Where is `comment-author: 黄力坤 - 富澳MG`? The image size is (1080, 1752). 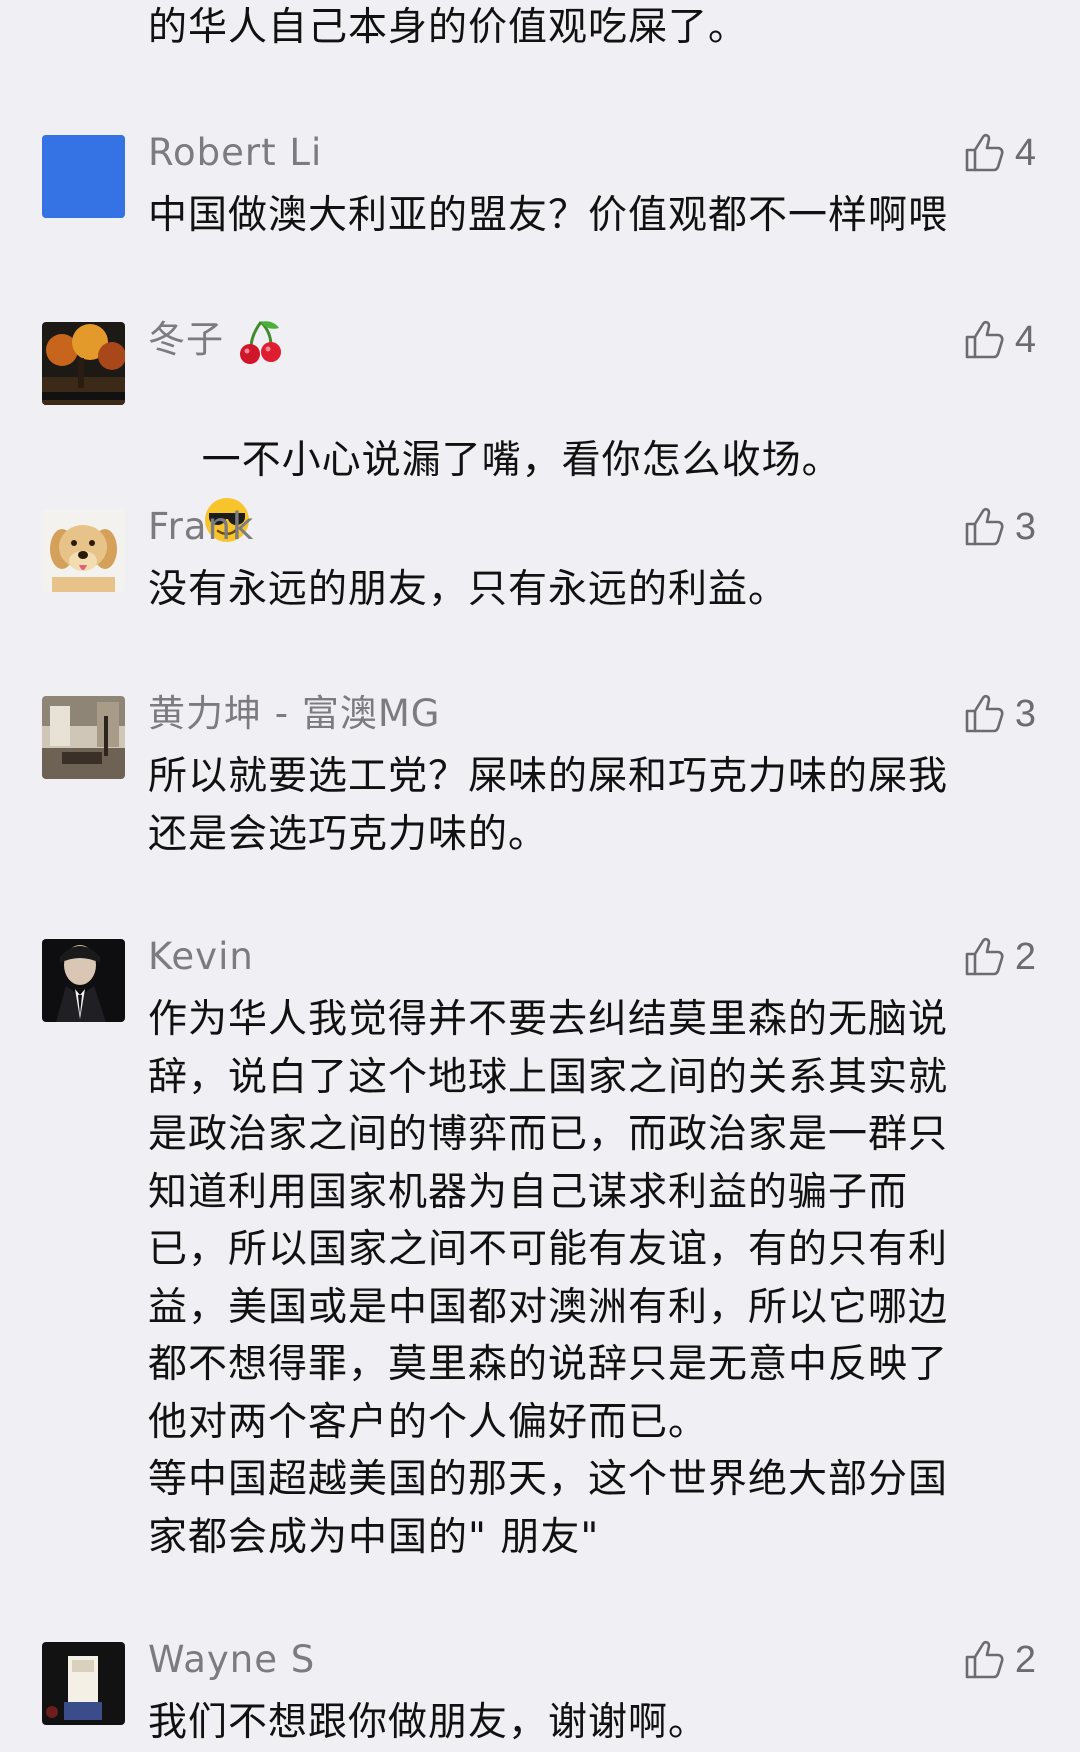 comment-author: 黄力坤 - 富澳MG is located at coordinates (294, 714).